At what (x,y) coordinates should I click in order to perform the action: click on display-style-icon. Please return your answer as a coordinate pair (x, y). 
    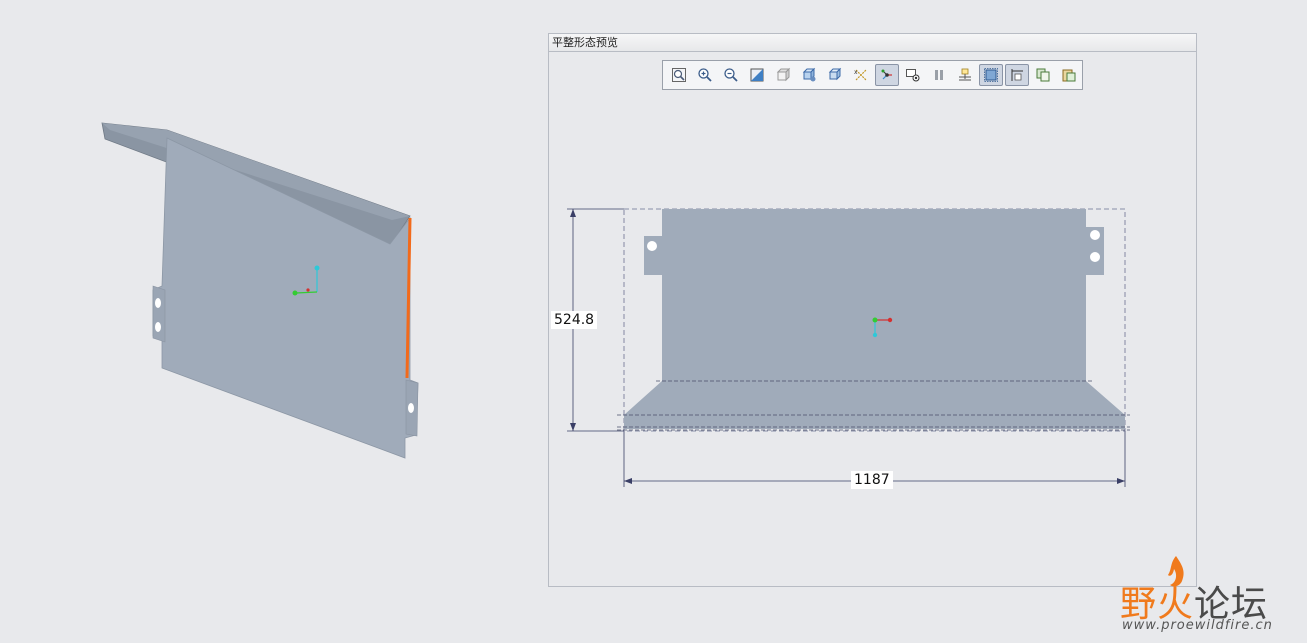
    Looking at the image, I should click on (783, 74).